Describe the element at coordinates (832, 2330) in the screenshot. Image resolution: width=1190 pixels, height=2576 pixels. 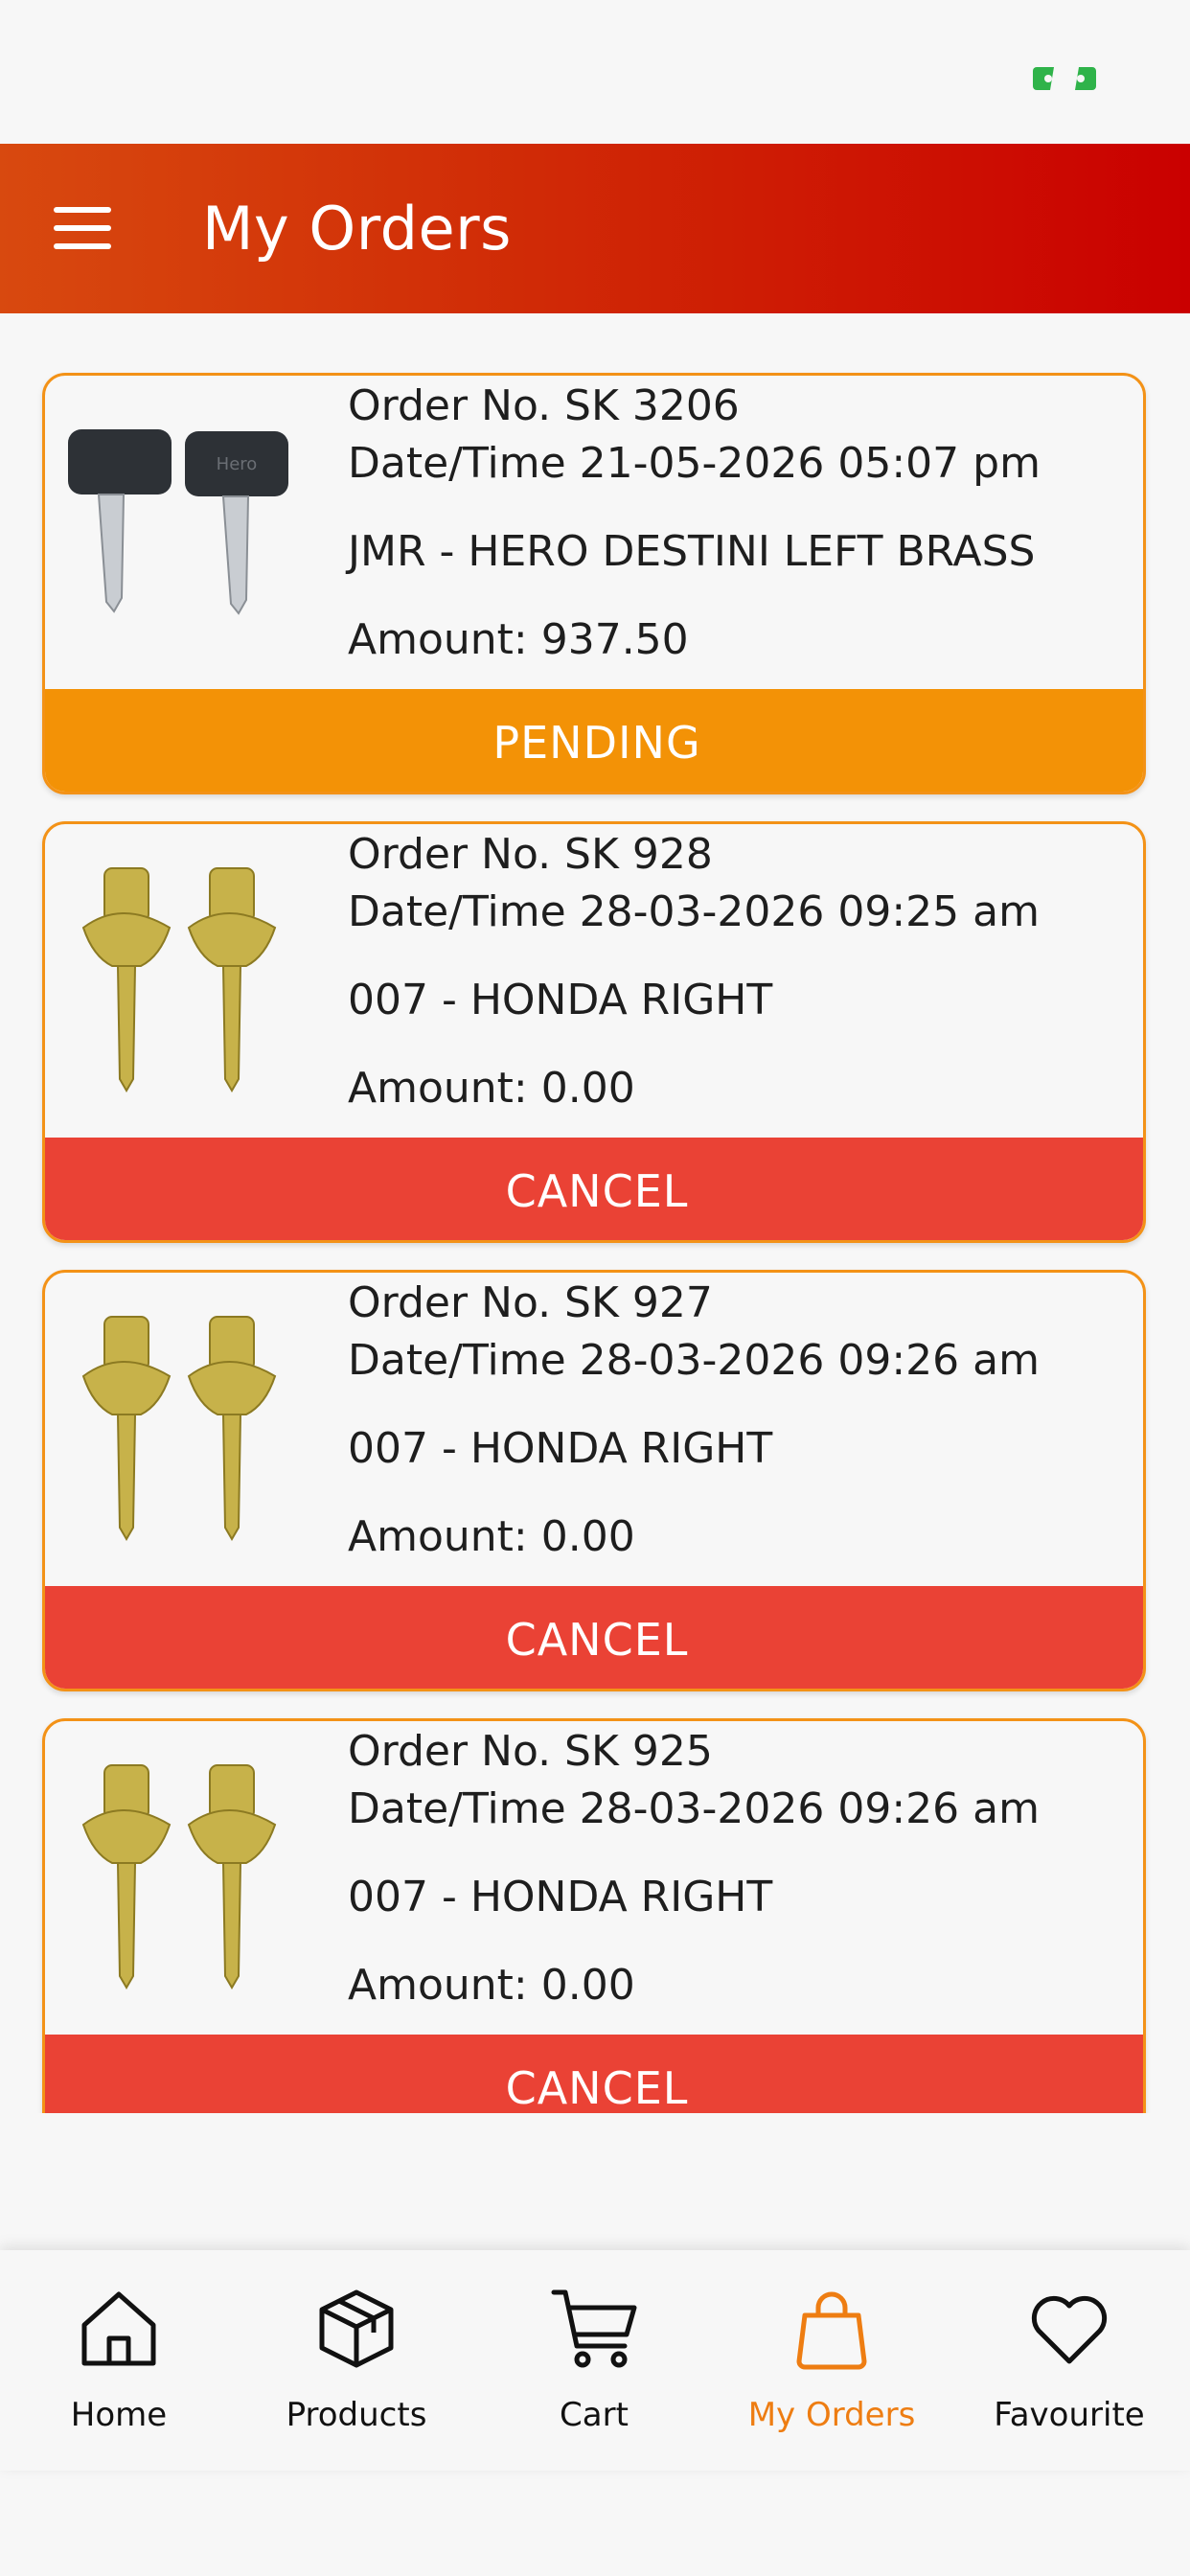
I see `shopping-bag-icon` at that location.